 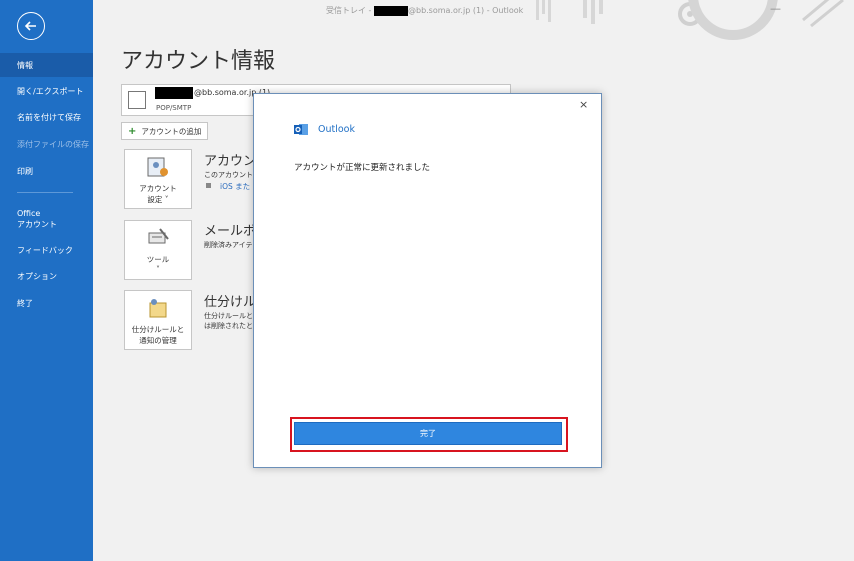 I want to click on close-button: ×, so click(x=583, y=104).